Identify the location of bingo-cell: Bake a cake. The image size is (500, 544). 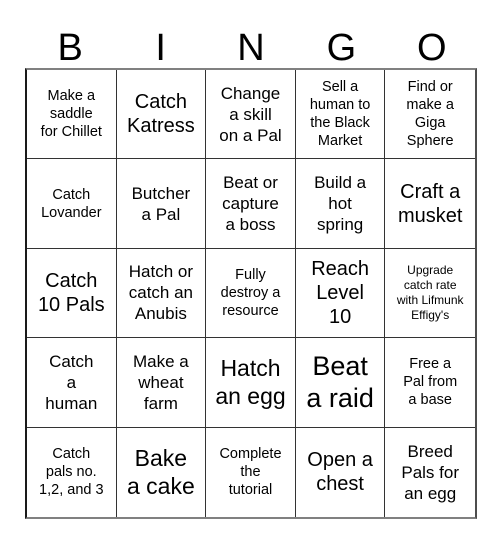
(161, 472).